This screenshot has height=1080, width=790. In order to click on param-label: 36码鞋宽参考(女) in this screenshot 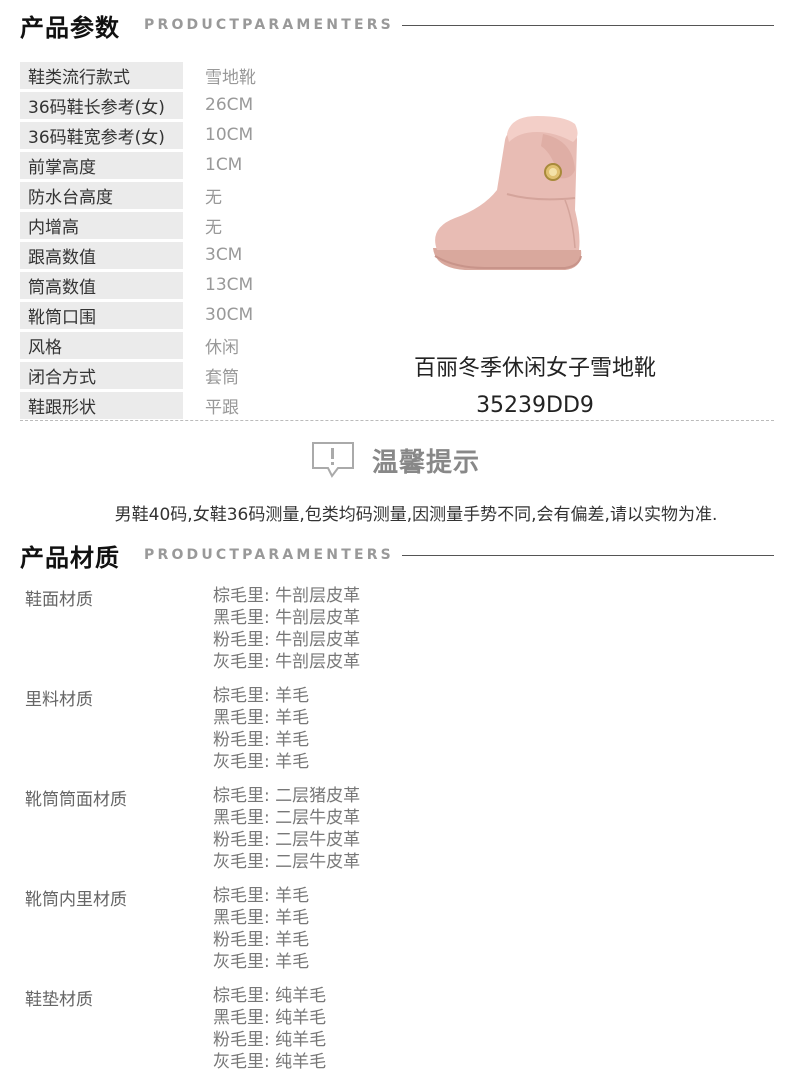, I will do `click(101, 135)`.